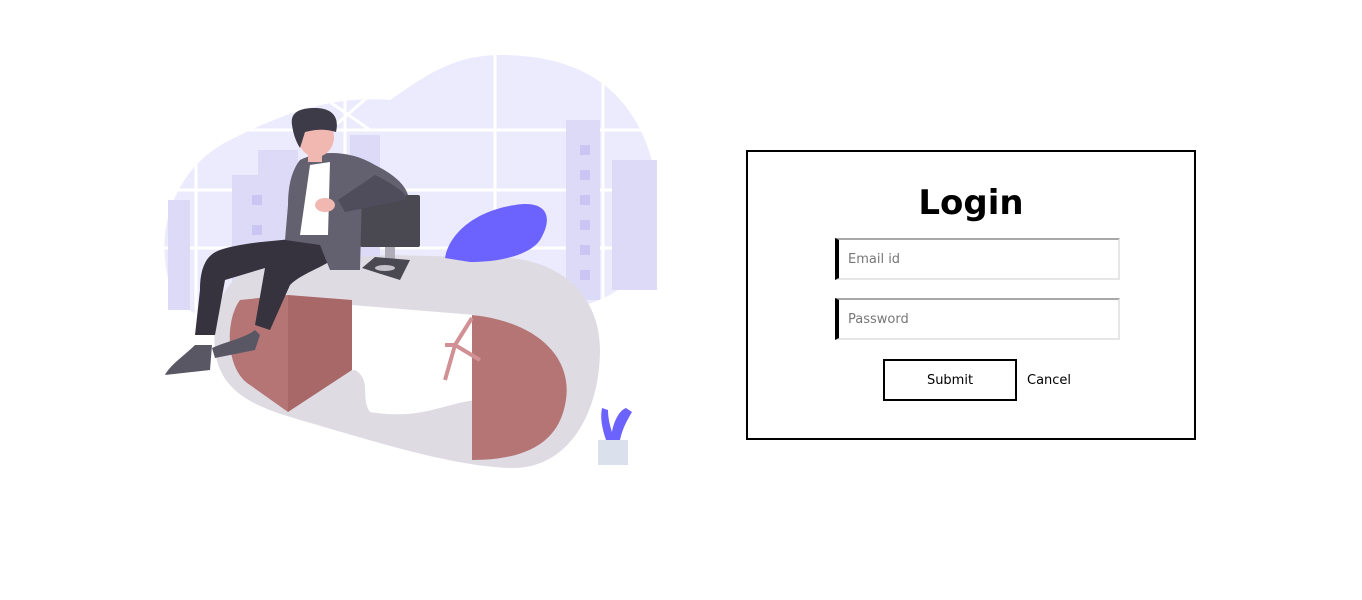  I want to click on login-title: Login, so click(971, 203).